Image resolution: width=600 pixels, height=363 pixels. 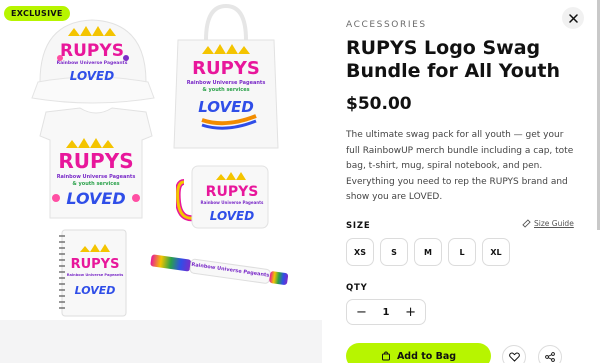 I want to click on mug-logo-loved: LOVED, so click(x=232, y=216).